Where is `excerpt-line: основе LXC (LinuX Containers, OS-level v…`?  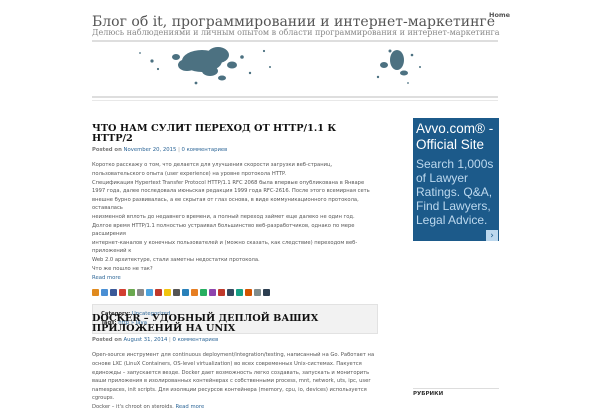
excerpt-line: основе LXC (LinuX Containers, OS-level v… is located at coordinates (227, 363).